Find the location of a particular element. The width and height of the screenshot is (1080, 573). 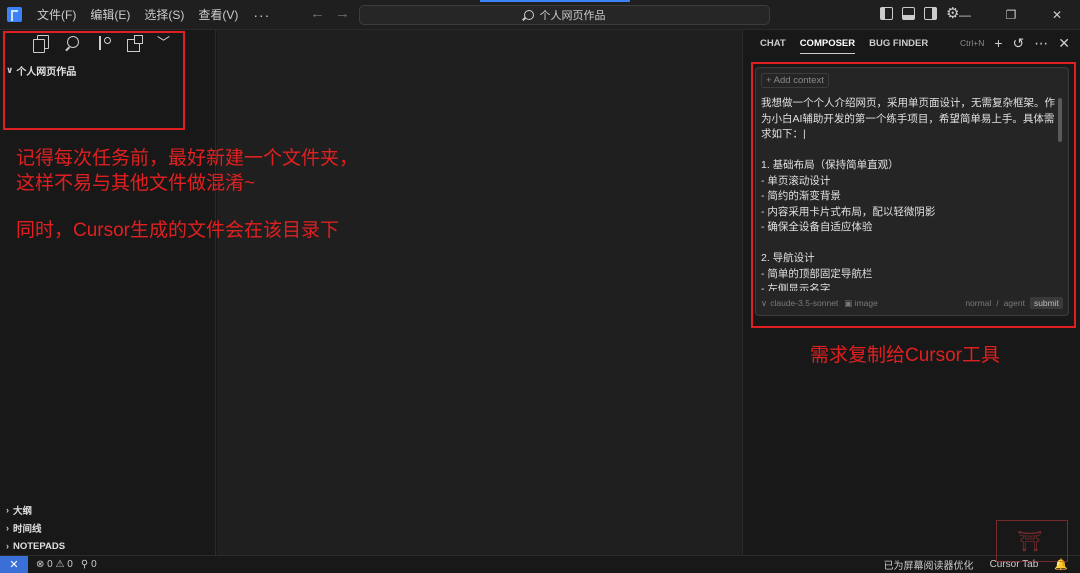

section-notepads: › NOTEPADS is located at coordinates (35, 546).